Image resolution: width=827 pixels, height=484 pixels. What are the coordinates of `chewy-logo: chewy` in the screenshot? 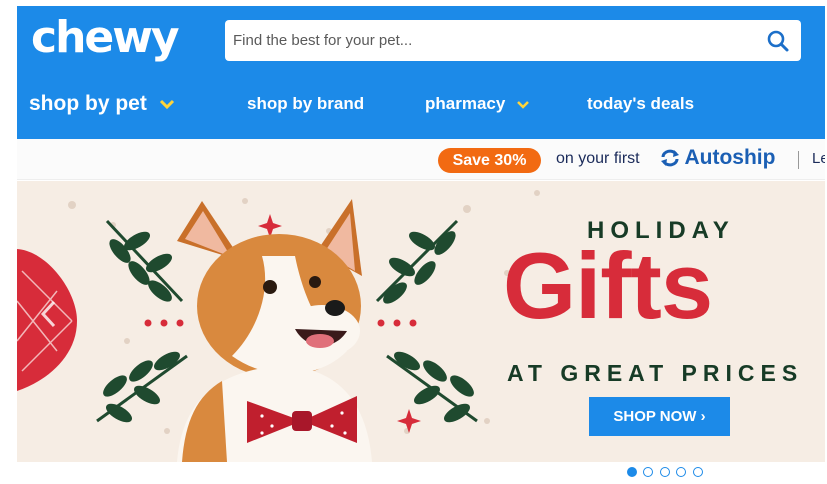 It's located at (105, 38).